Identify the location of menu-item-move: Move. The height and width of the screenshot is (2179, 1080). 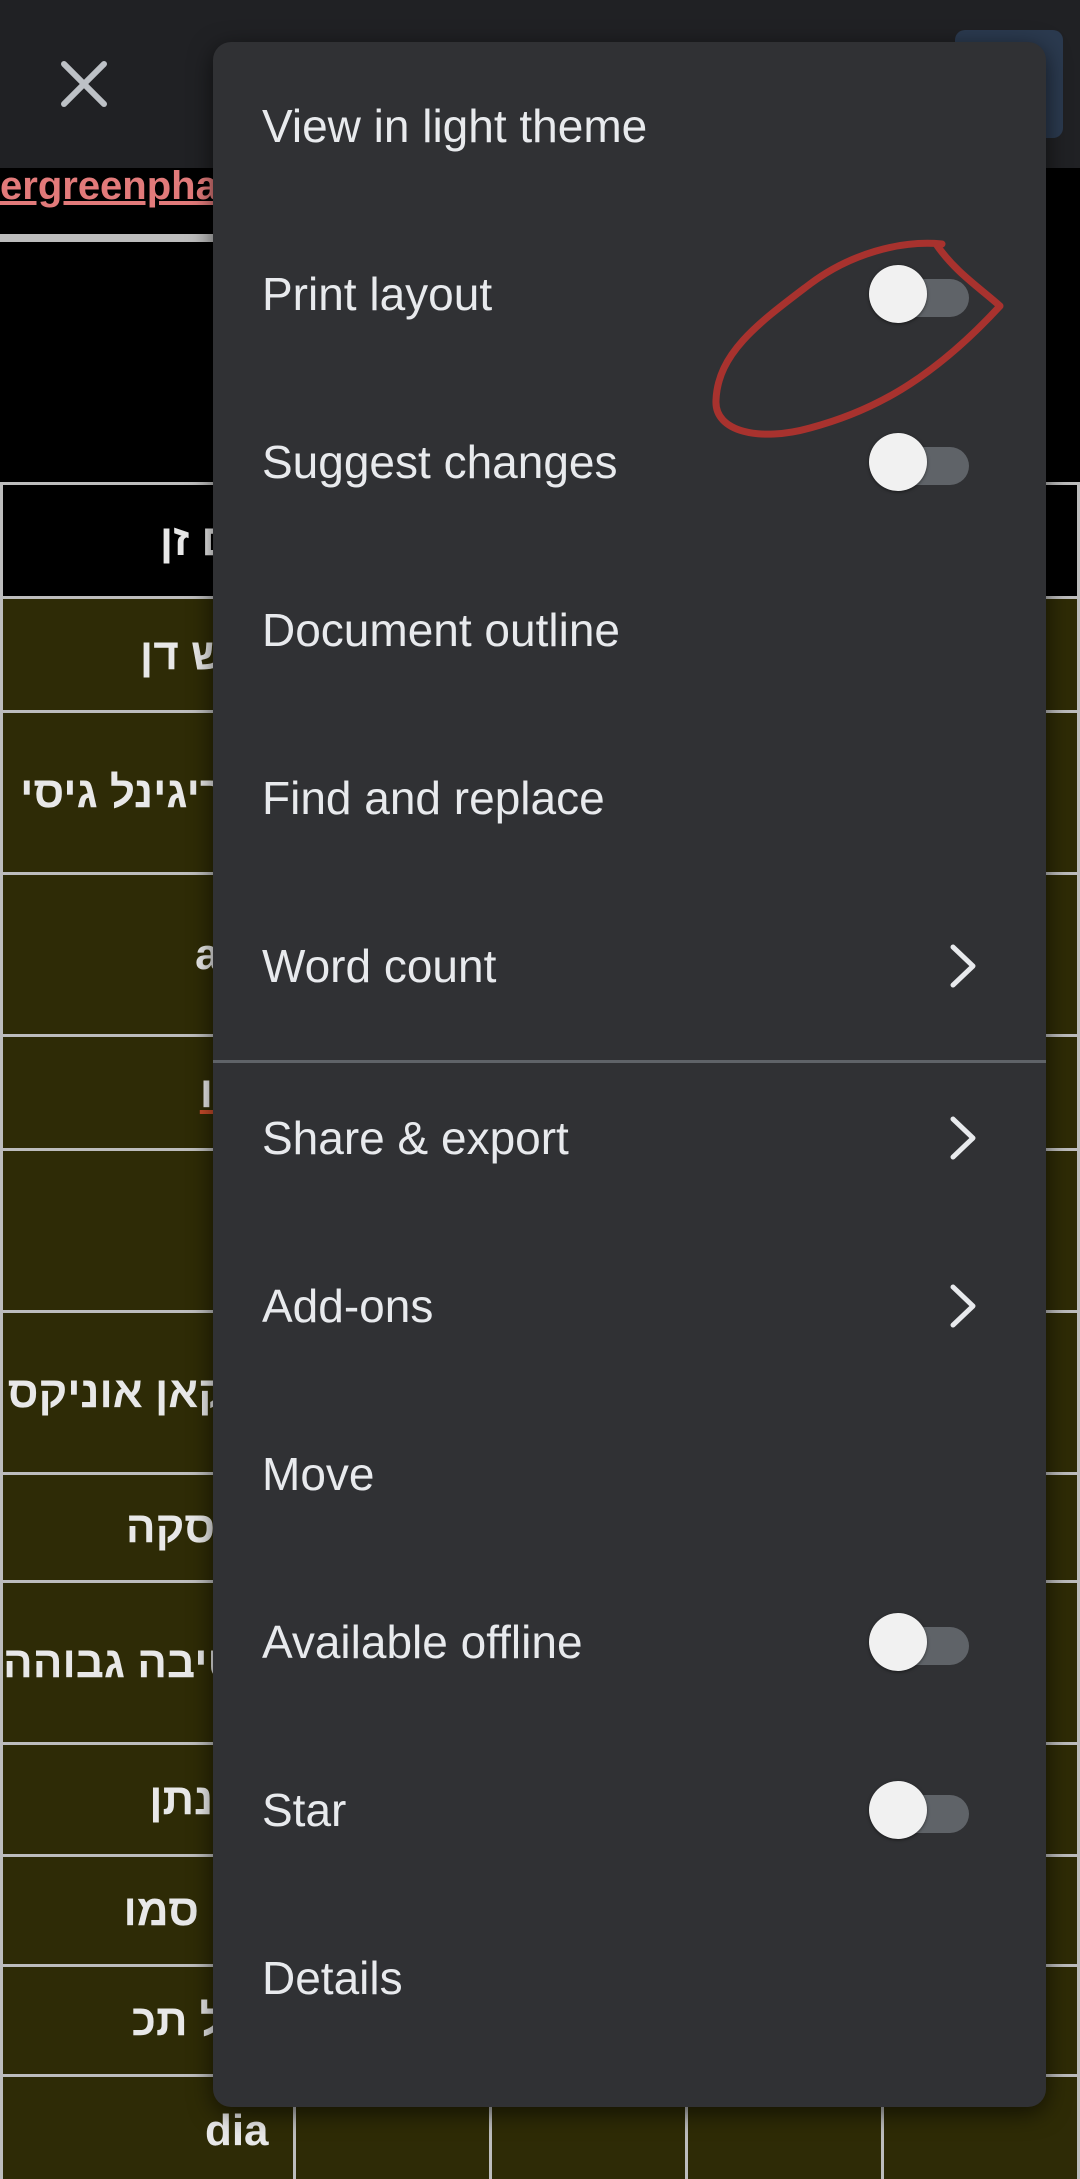
(629, 1474).